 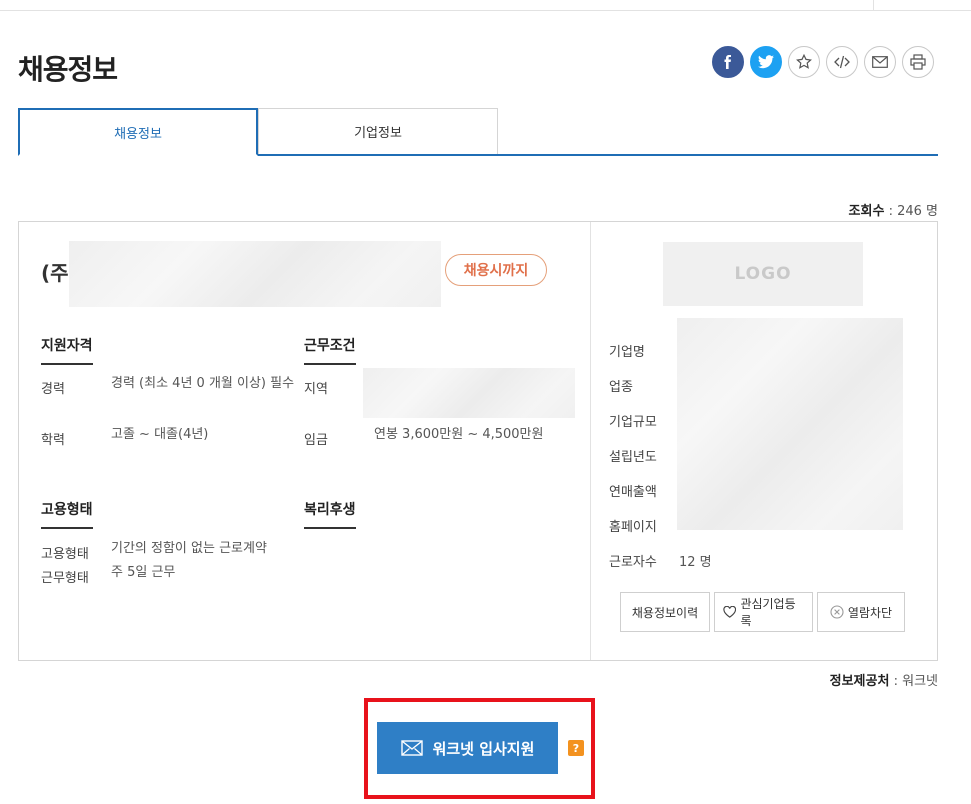 What do you see at coordinates (633, 492) in the screenshot?
I see `company-label: 연매출액` at bounding box center [633, 492].